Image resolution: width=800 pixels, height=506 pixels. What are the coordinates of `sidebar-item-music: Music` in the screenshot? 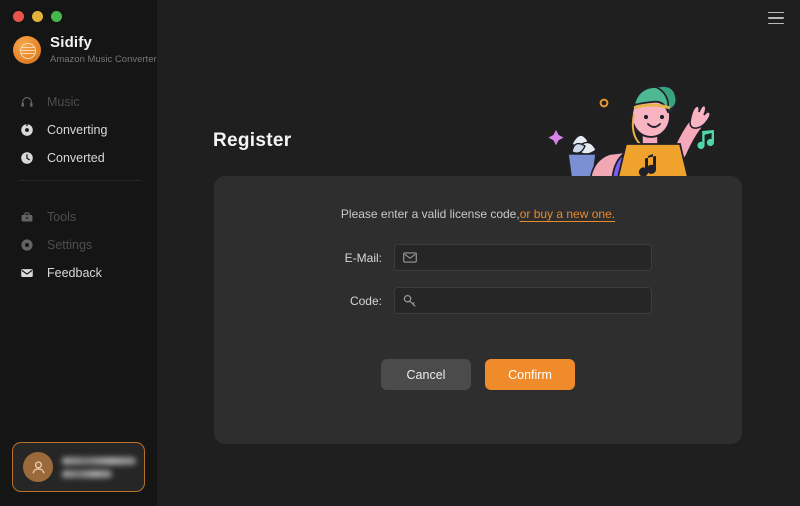 It's located at (78, 102).